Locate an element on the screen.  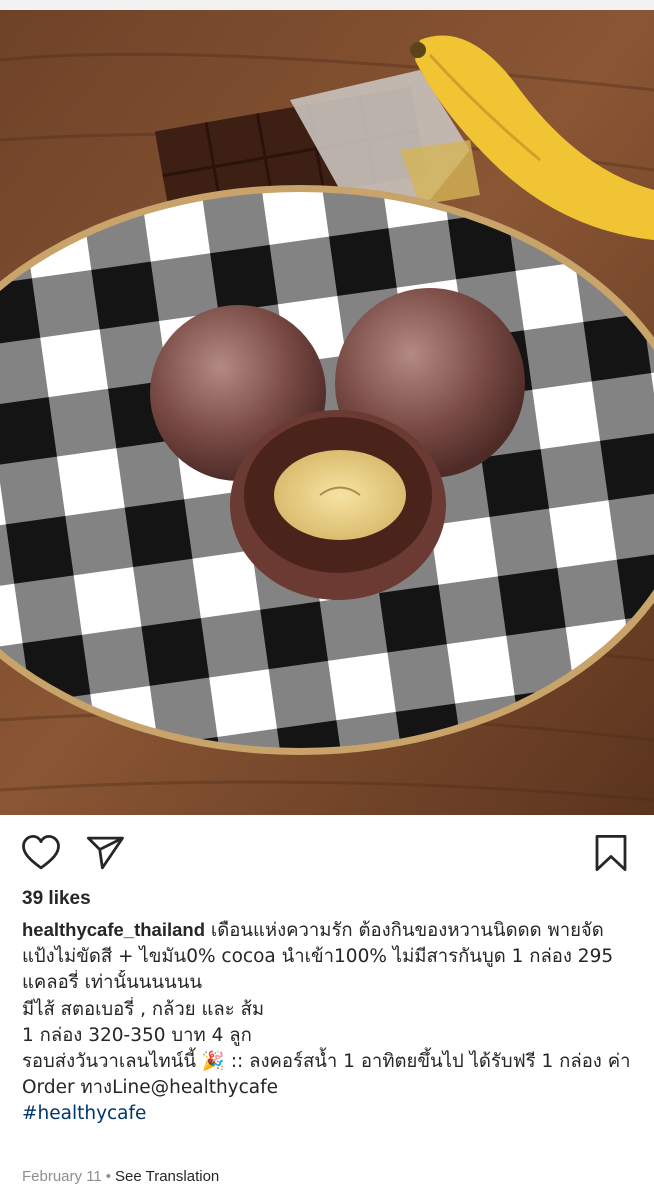
post-meta: February 11 • See Translation is located at coordinates (120, 1176).